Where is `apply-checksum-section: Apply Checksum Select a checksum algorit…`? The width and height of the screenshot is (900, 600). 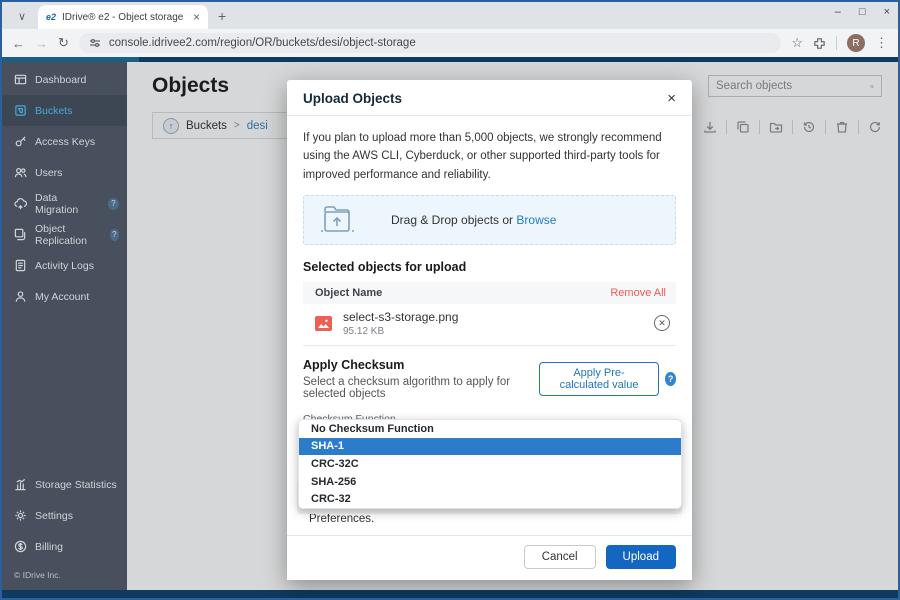
apply-checksum-section: Apply Checksum Select a checksum algorit… is located at coordinates (489, 379).